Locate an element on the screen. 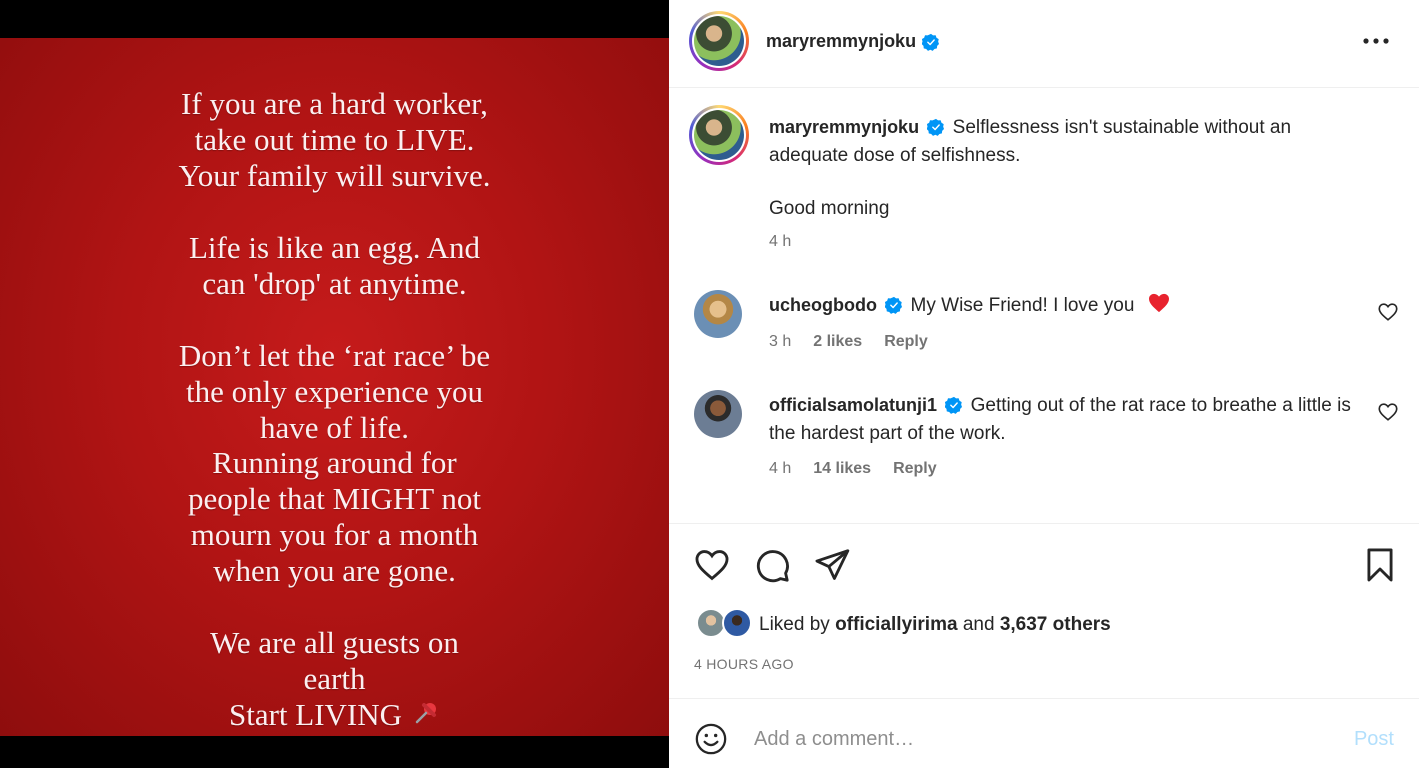 The height and width of the screenshot is (768, 1419). commenter-username: officialsamolatunji1 is located at coordinates (853, 405).